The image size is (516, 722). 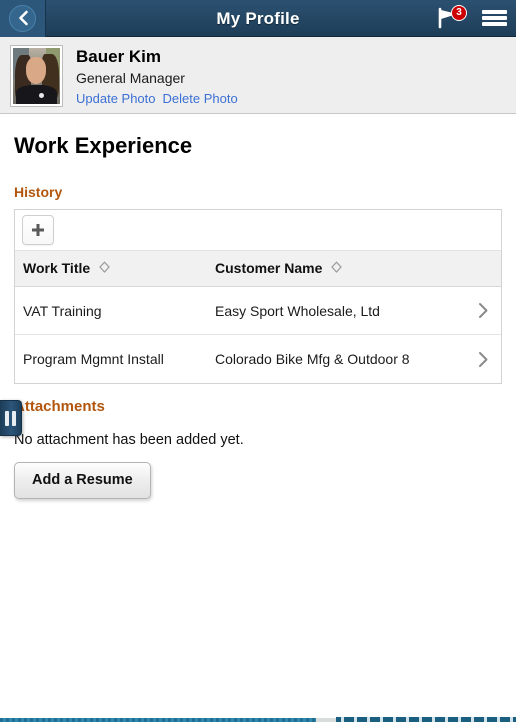 What do you see at coordinates (119, 56) in the screenshot?
I see `profile-name: Bauer Kim` at bounding box center [119, 56].